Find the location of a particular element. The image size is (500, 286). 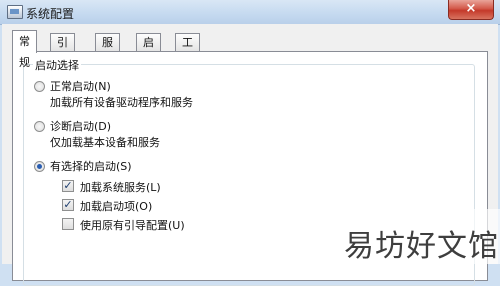

normal-startup-label: 正常启动(N) is located at coordinates (80, 86).